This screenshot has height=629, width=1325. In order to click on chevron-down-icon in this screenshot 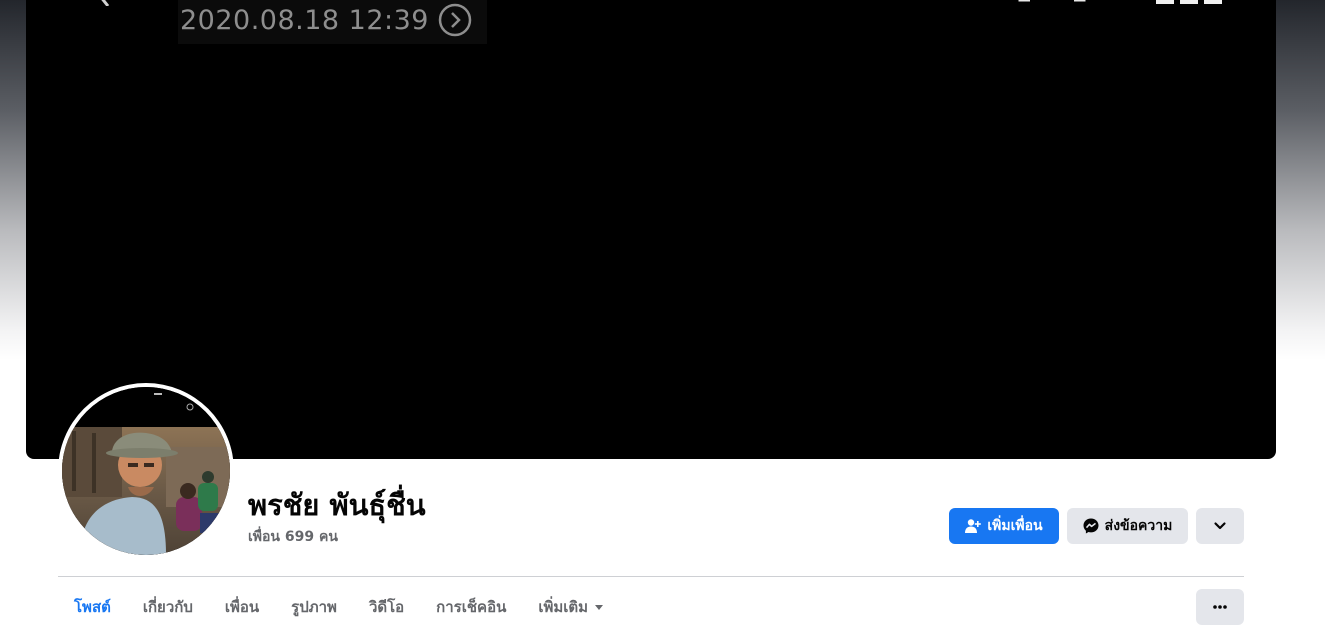, I will do `click(1220, 526)`.